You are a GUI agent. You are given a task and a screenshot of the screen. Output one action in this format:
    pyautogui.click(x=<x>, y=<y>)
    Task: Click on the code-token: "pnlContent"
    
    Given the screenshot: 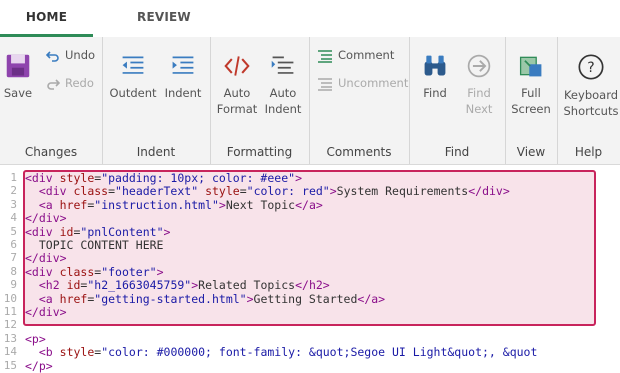 What is the action you would take?
    pyautogui.click(x=122, y=231)
    